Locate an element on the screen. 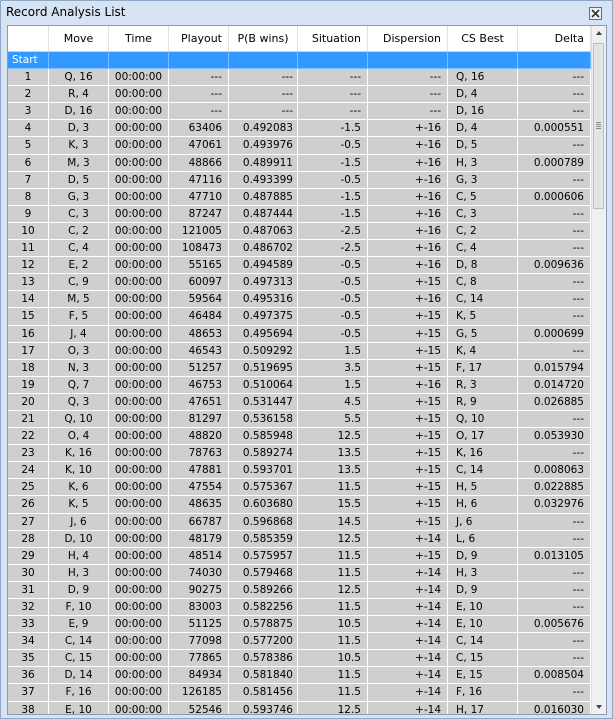 The height and width of the screenshot is (719, 613). cell-move: O, 3 is located at coordinates (79, 351).